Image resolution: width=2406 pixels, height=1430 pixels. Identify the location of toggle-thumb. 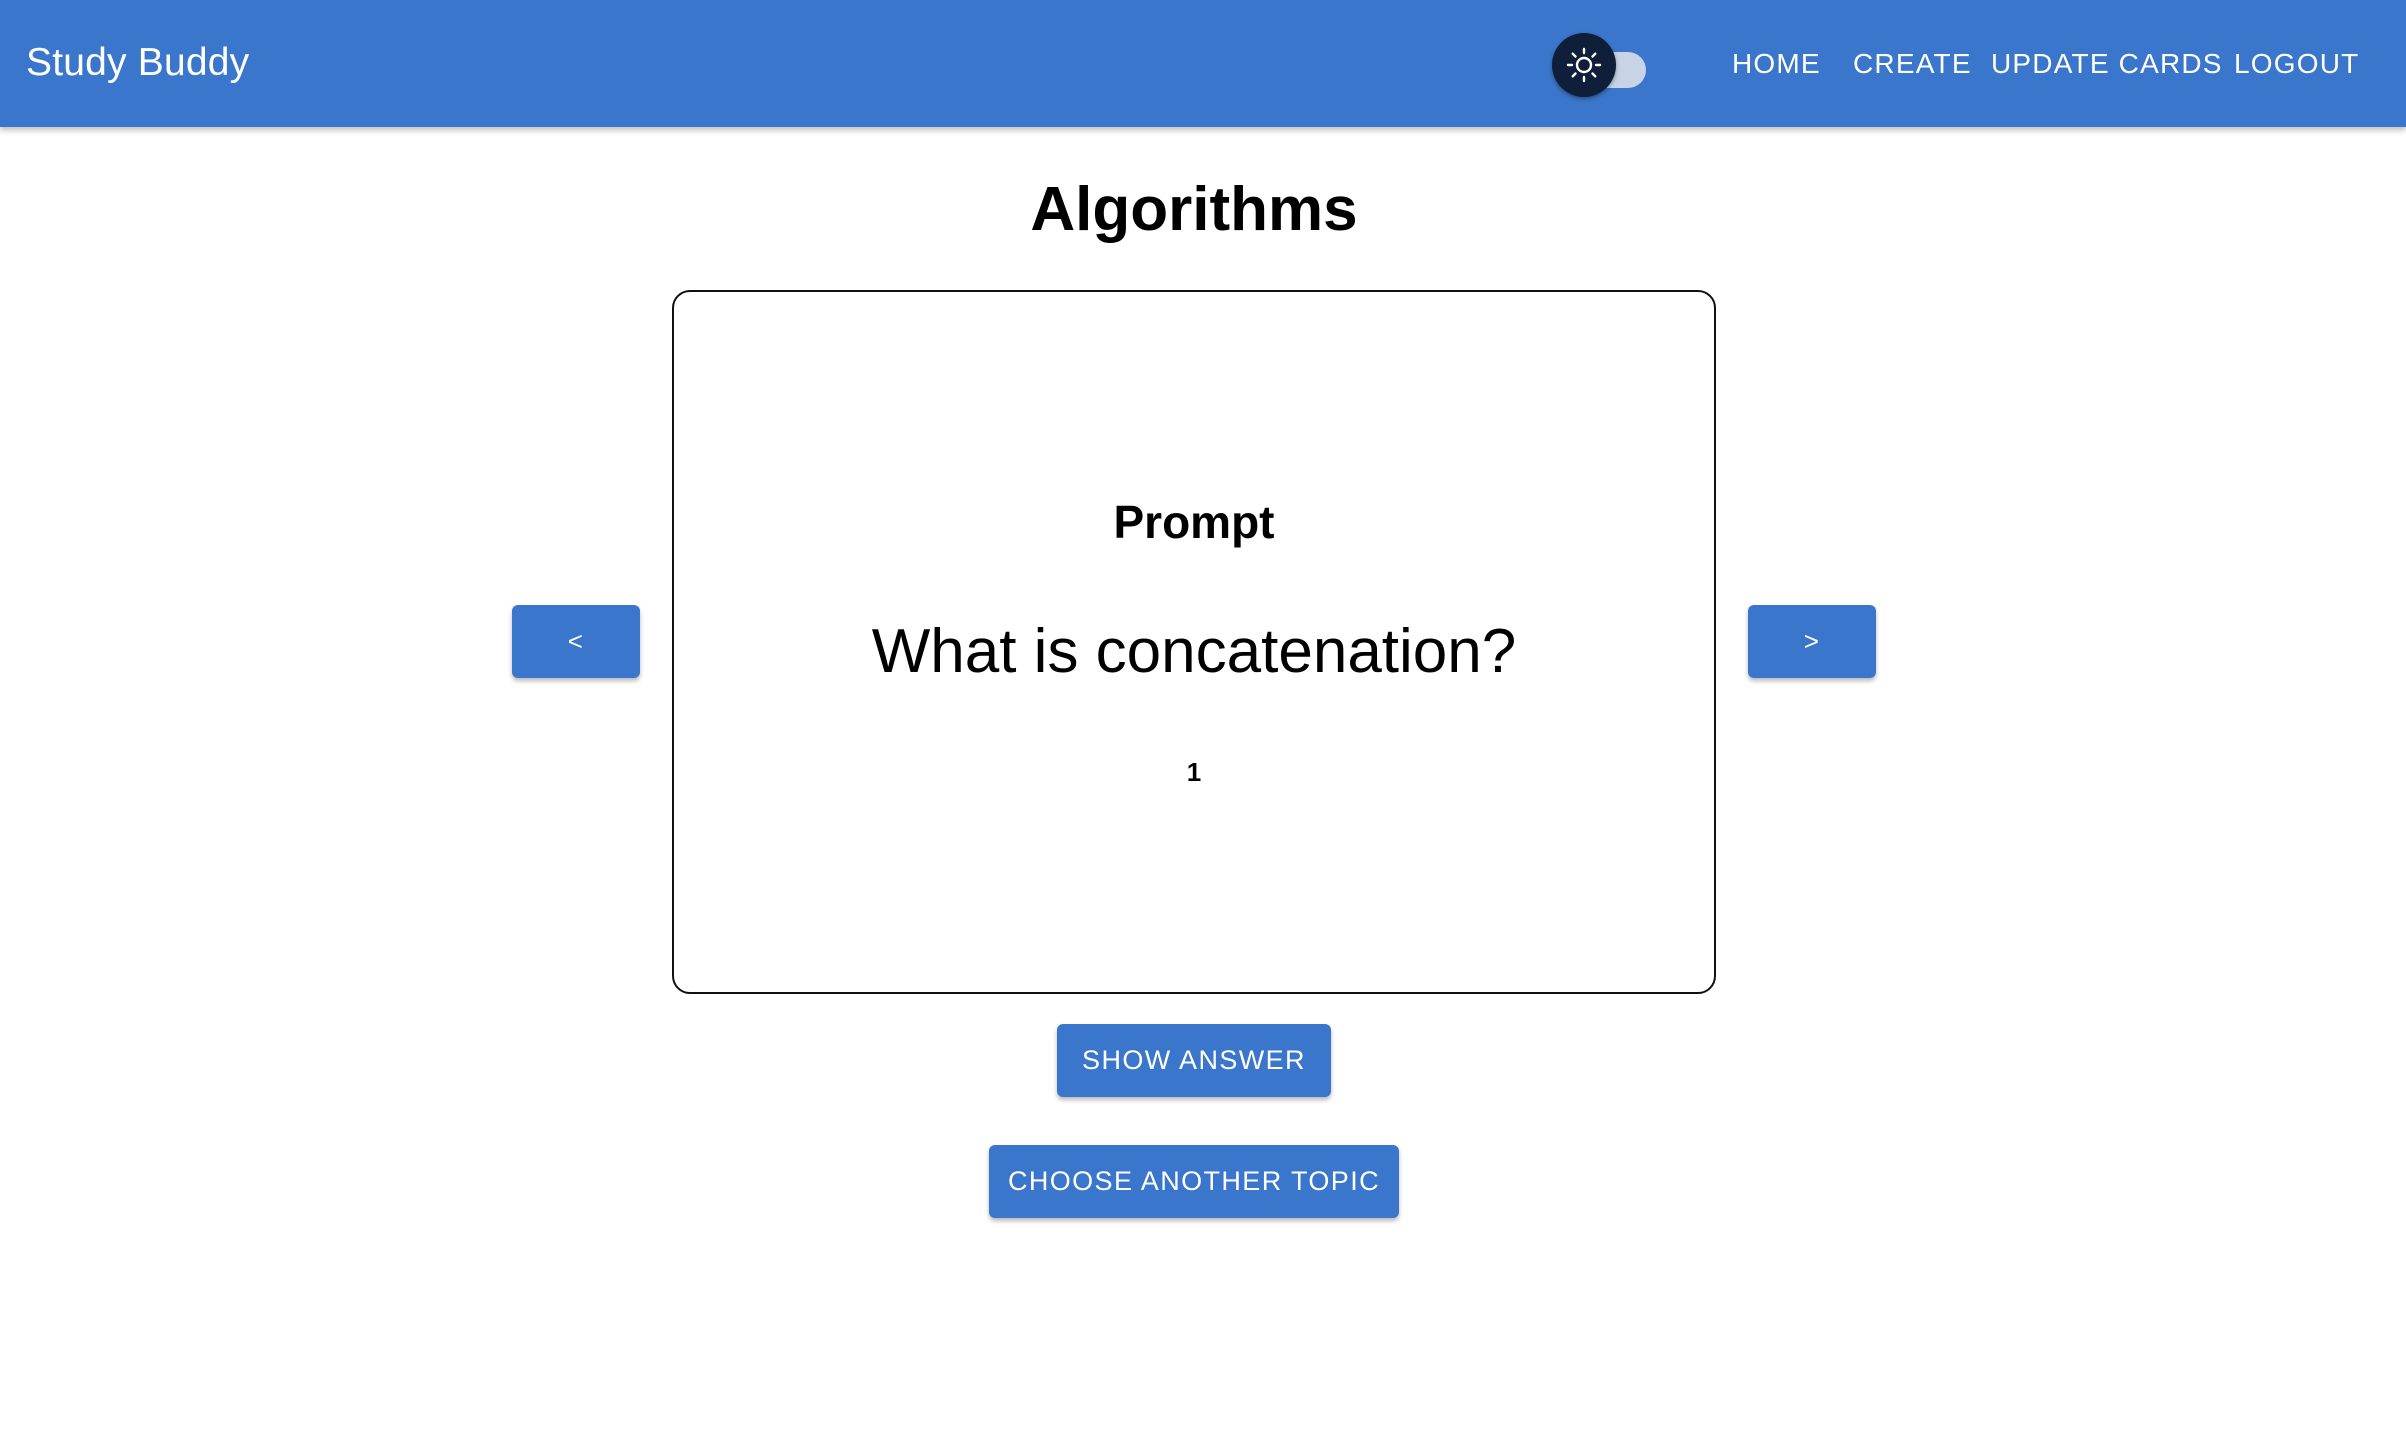
(1584, 65).